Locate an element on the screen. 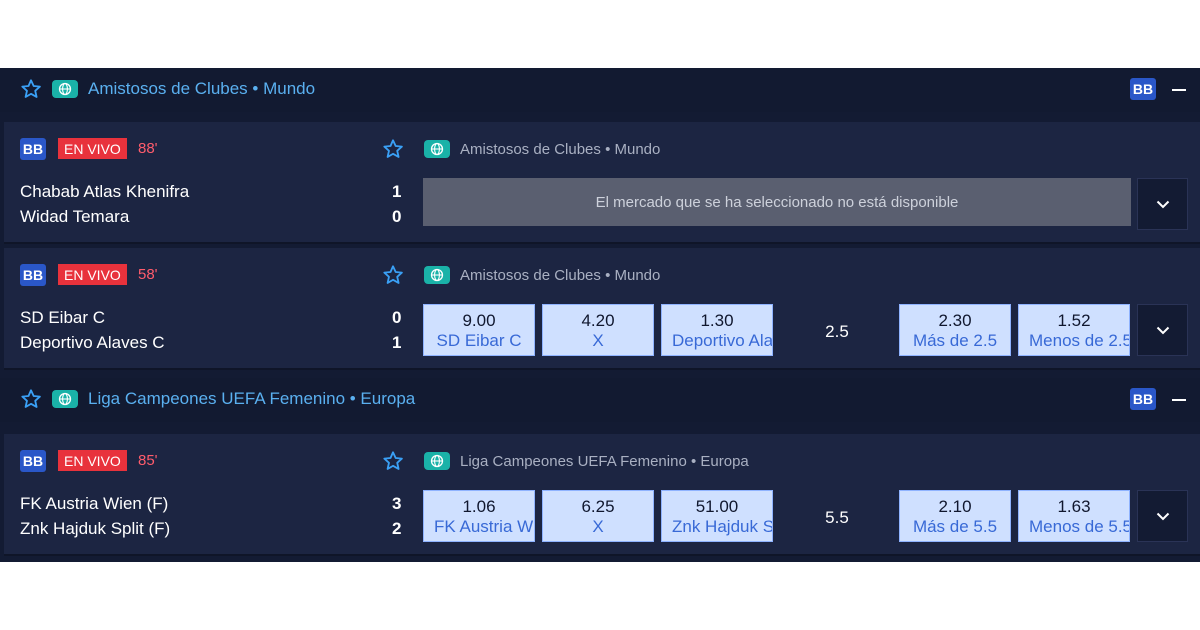 The width and height of the screenshot is (1200, 630). match-minute: 85' is located at coordinates (148, 460).